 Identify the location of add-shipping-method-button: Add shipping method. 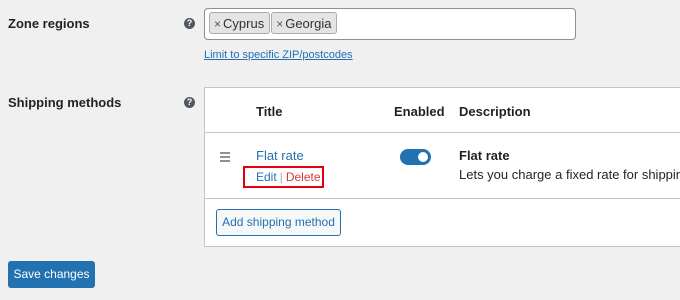
(278, 222).